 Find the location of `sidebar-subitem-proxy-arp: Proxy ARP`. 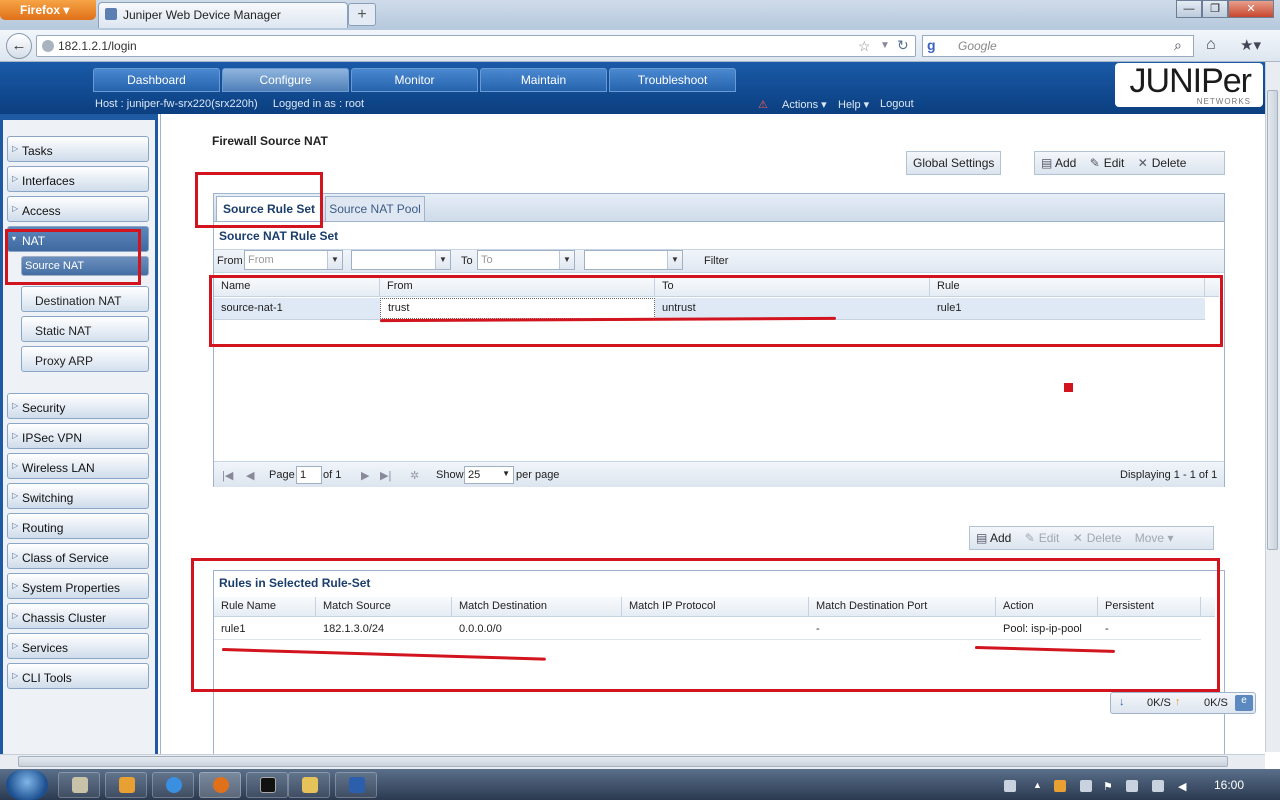

sidebar-subitem-proxy-arp: Proxy ARP is located at coordinates (85, 359).